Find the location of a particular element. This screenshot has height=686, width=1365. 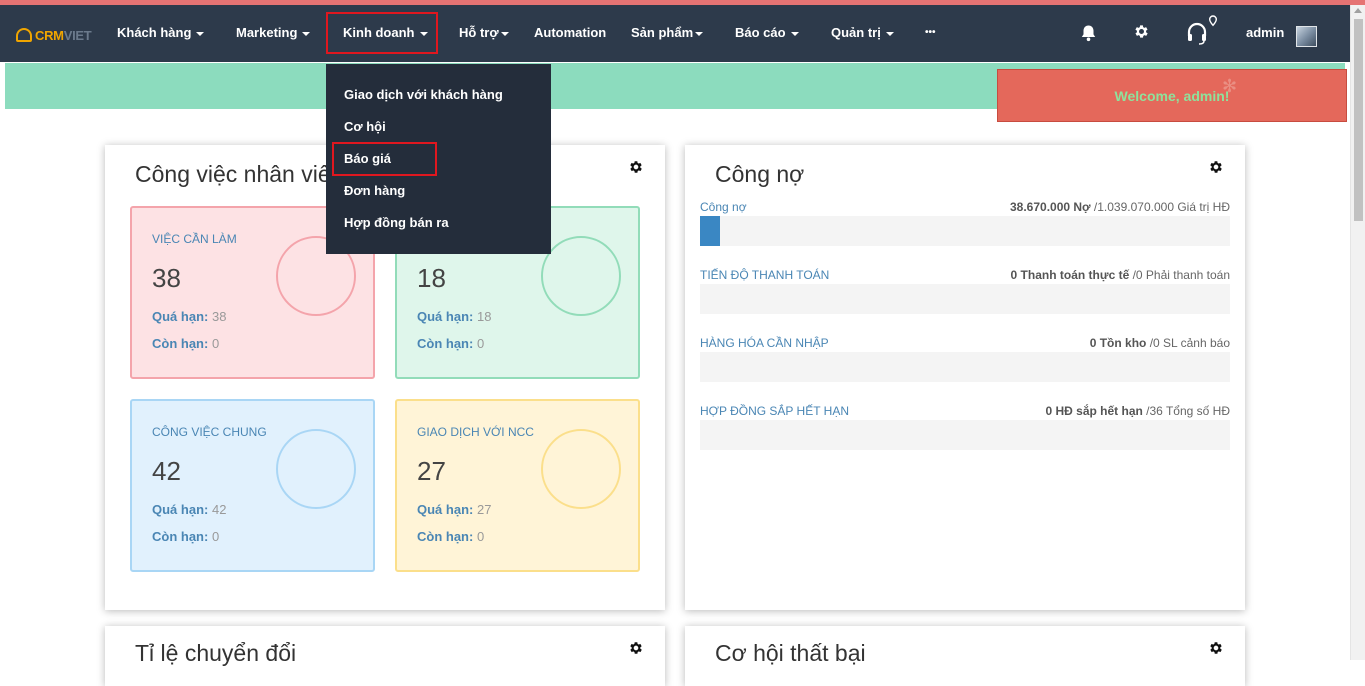

task-card-label: VIỆC CẦN LÀM is located at coordinates (194, 239).